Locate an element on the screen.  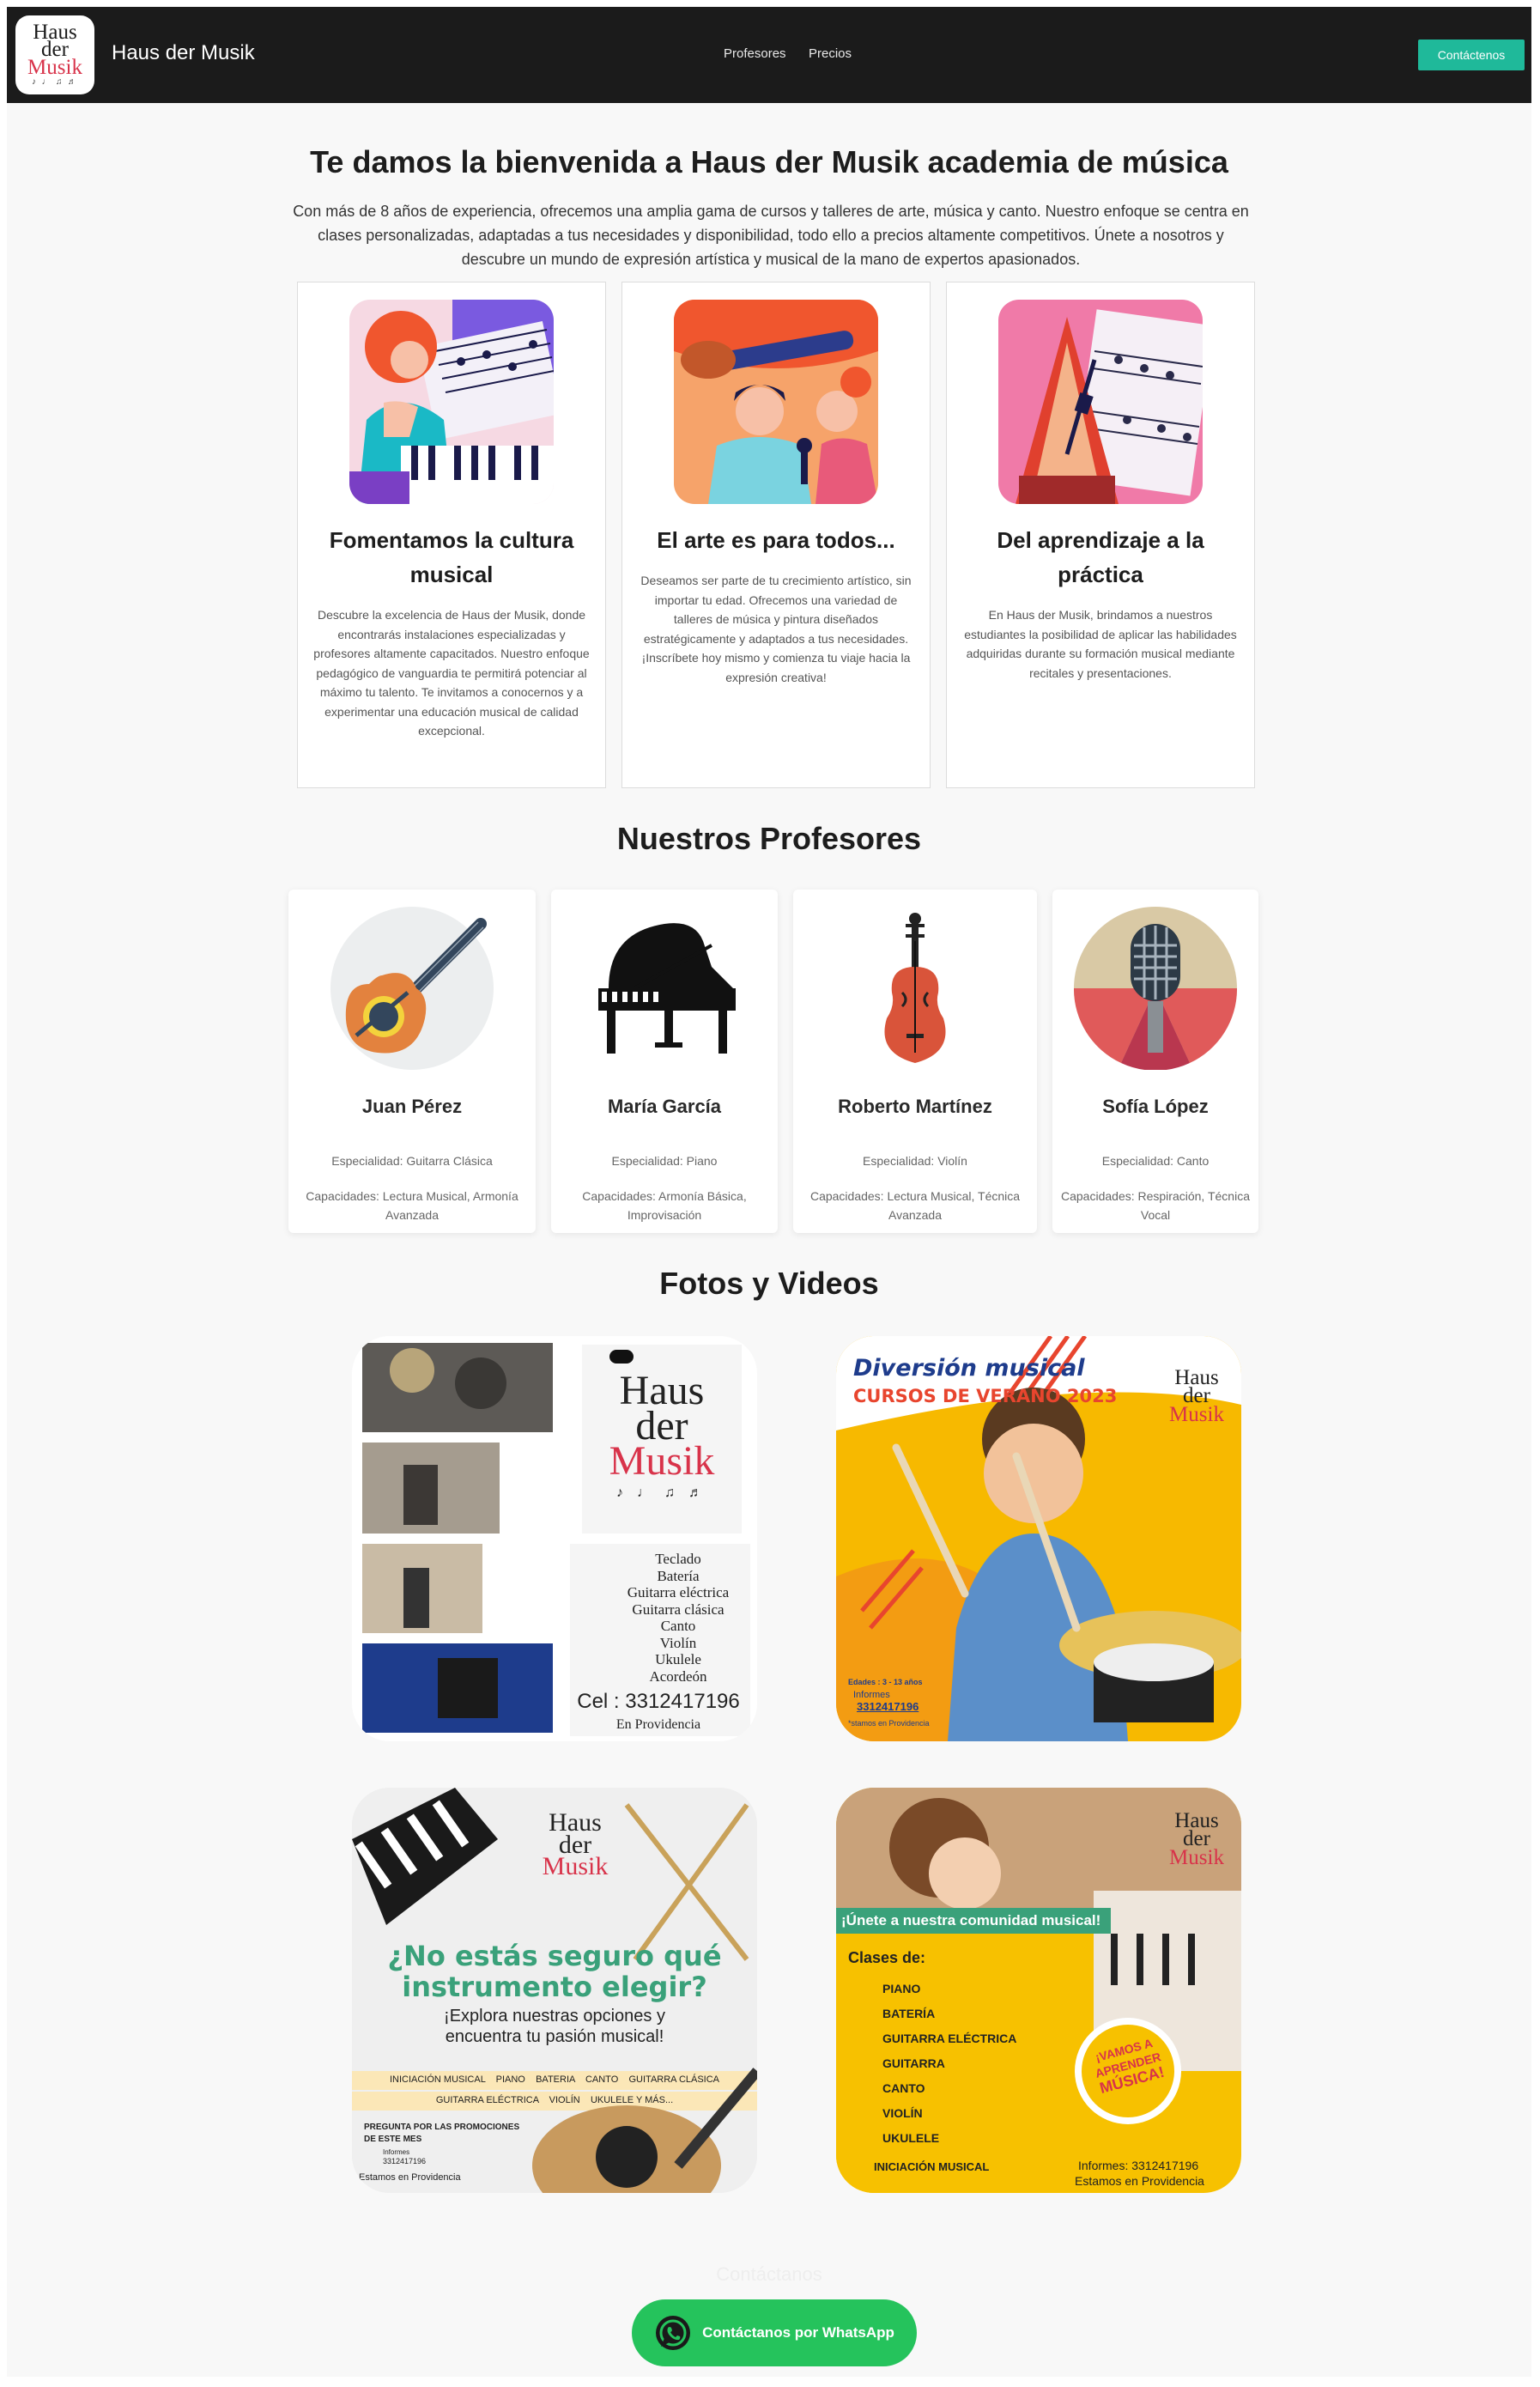
gallery-instrument-icons: ♪ ♩ ♫ ♬ is located at coordinates (661, 1493).